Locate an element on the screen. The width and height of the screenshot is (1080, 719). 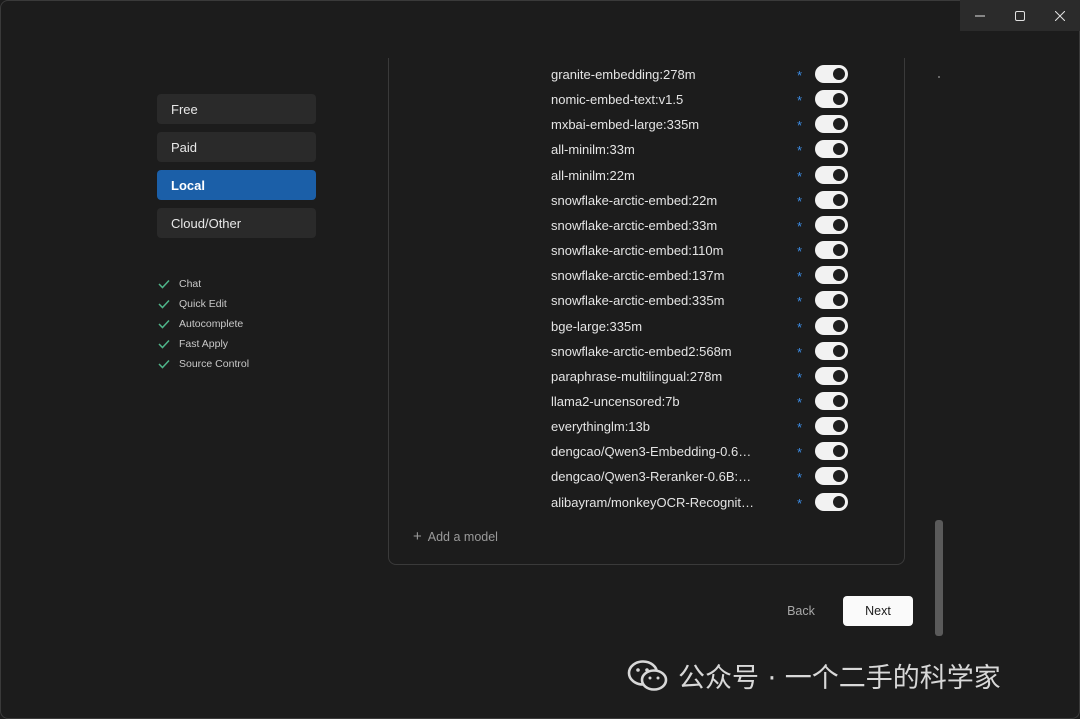
back-button: Back is located at coordinates (801, 611).